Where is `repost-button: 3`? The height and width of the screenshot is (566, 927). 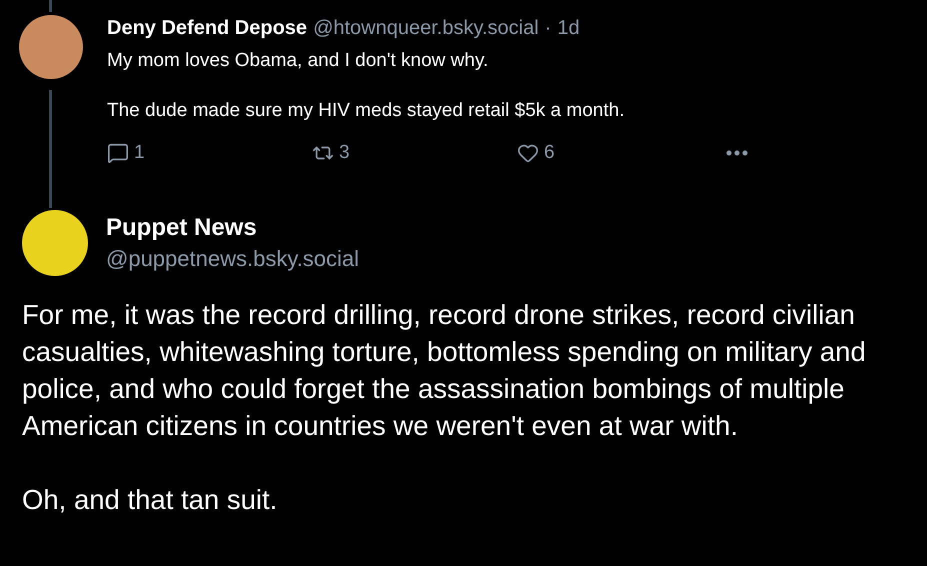 repost-button: 3 is located at coordinates (414, 153).